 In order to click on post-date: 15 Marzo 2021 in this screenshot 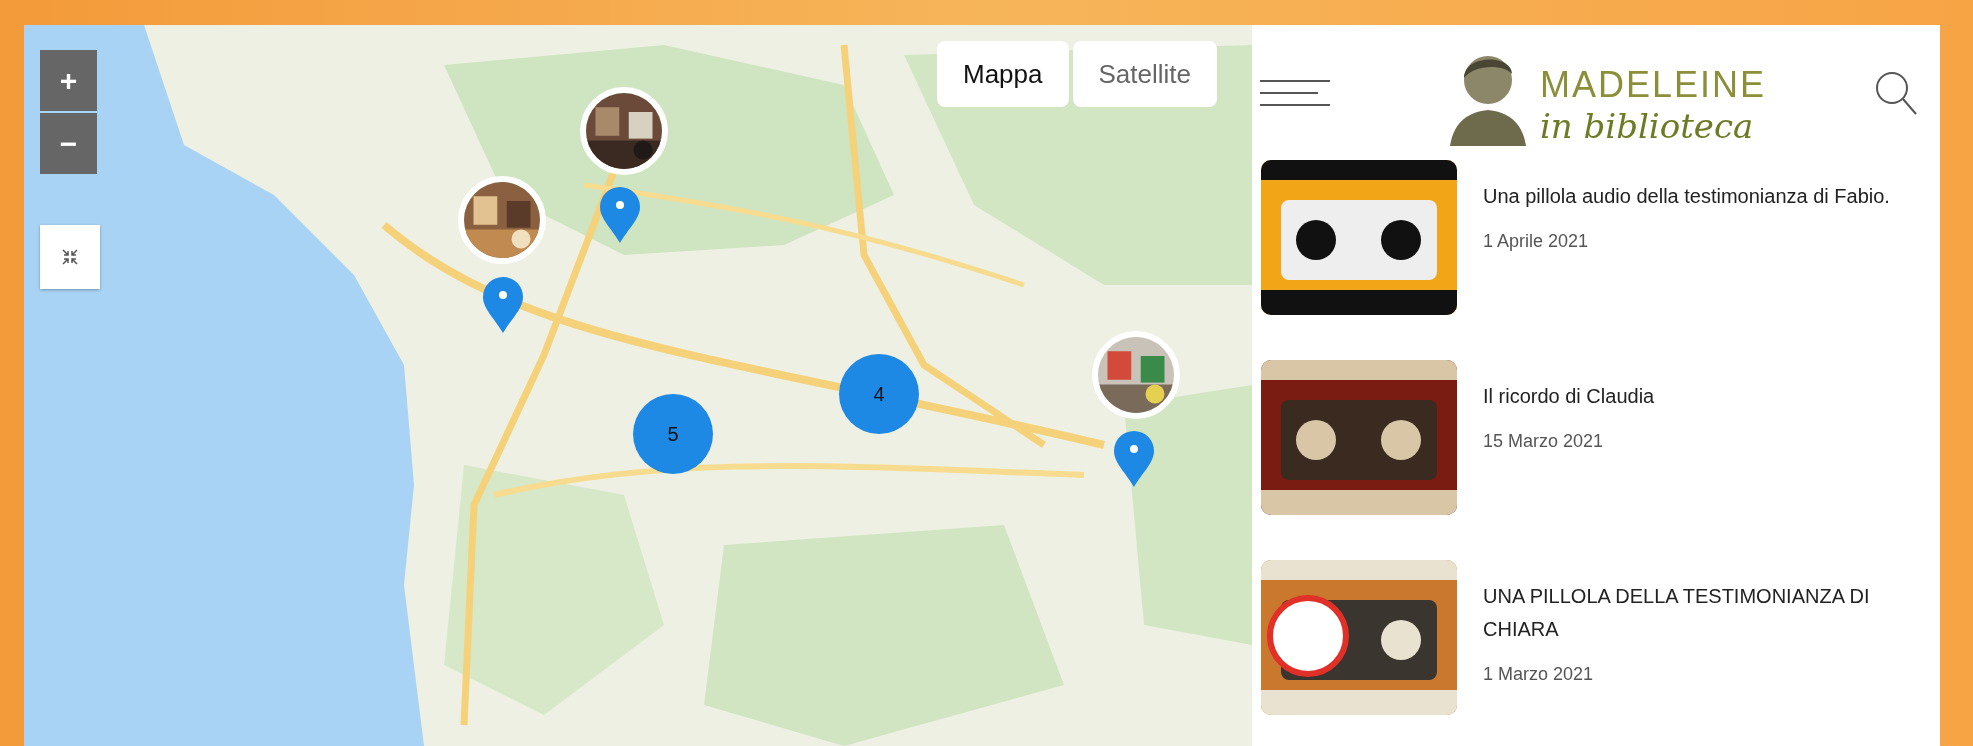, I will do `click(1544, 441)`.